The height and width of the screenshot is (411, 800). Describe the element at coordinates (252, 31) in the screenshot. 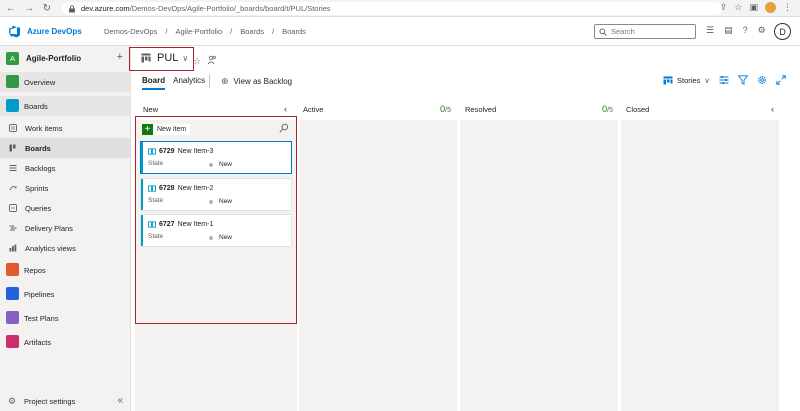

I see `breadcrumb-hub: Boards` at that location.